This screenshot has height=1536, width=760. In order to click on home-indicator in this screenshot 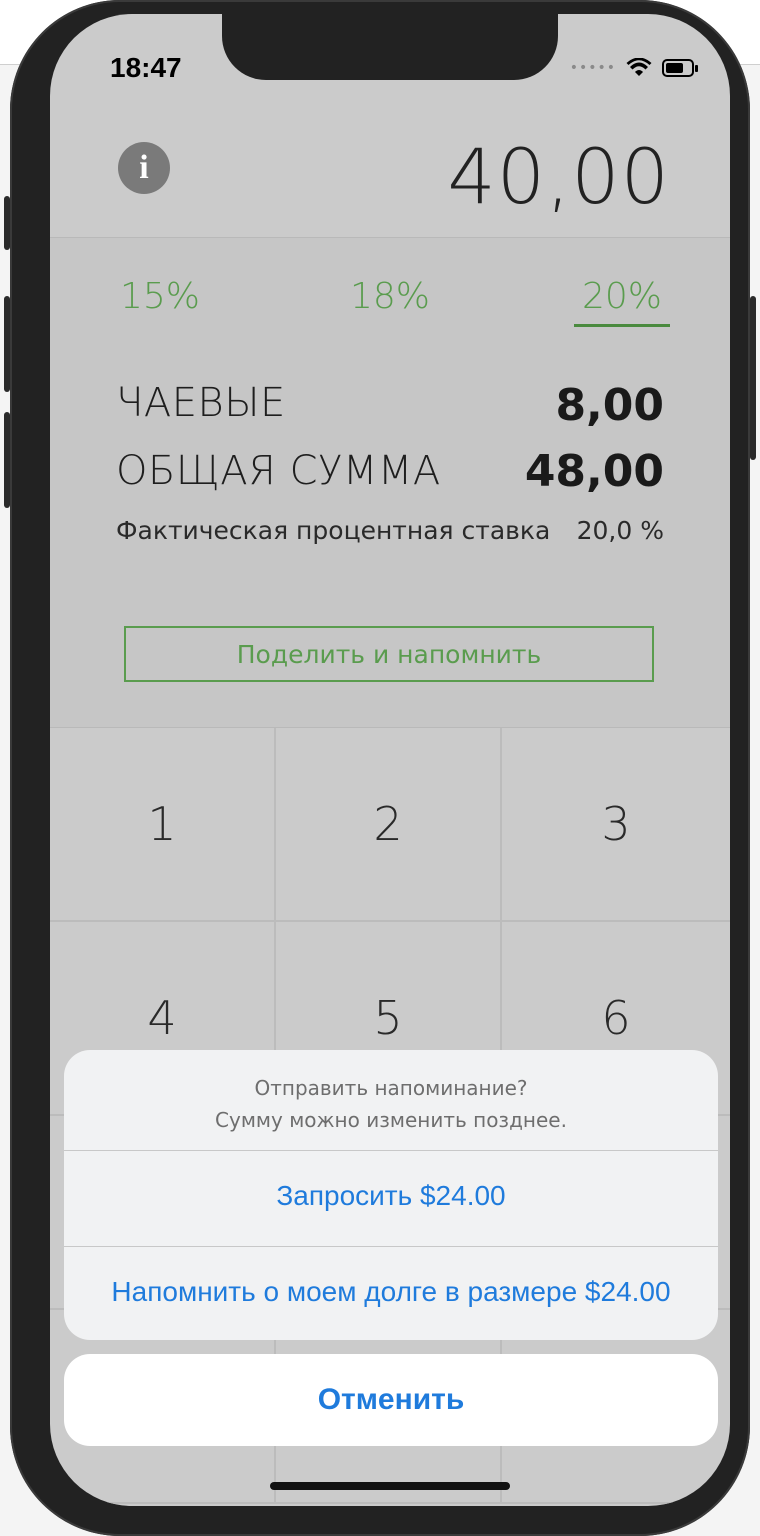, I will do `click(390, 1486)`.